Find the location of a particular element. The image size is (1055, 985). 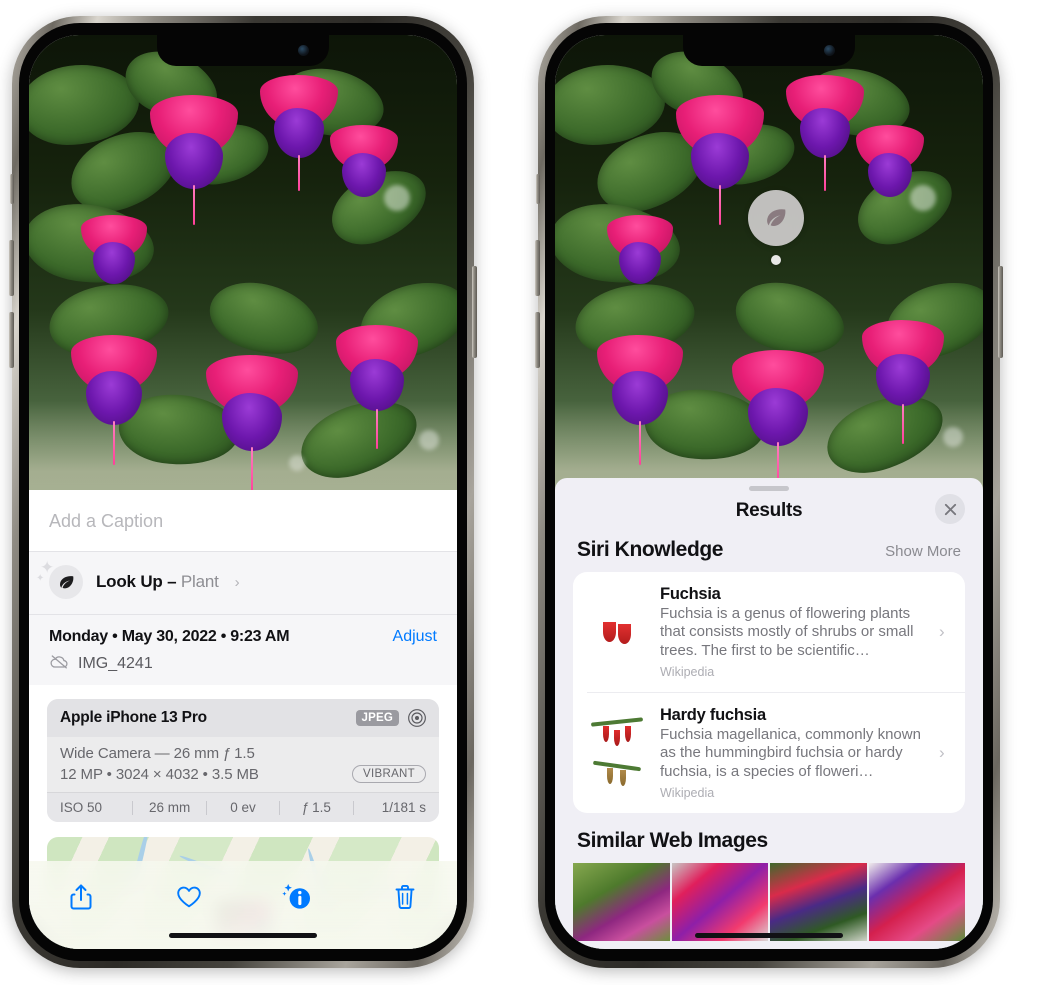

cloud-slash-icon is located at coordinates (59, 664).